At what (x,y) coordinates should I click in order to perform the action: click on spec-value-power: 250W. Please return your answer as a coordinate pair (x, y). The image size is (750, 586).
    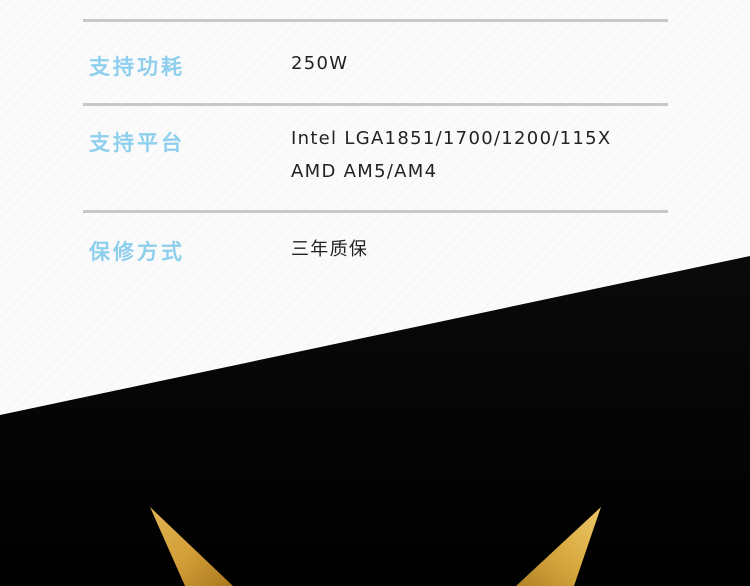
    Looking at the image, I should click on (319, 63).